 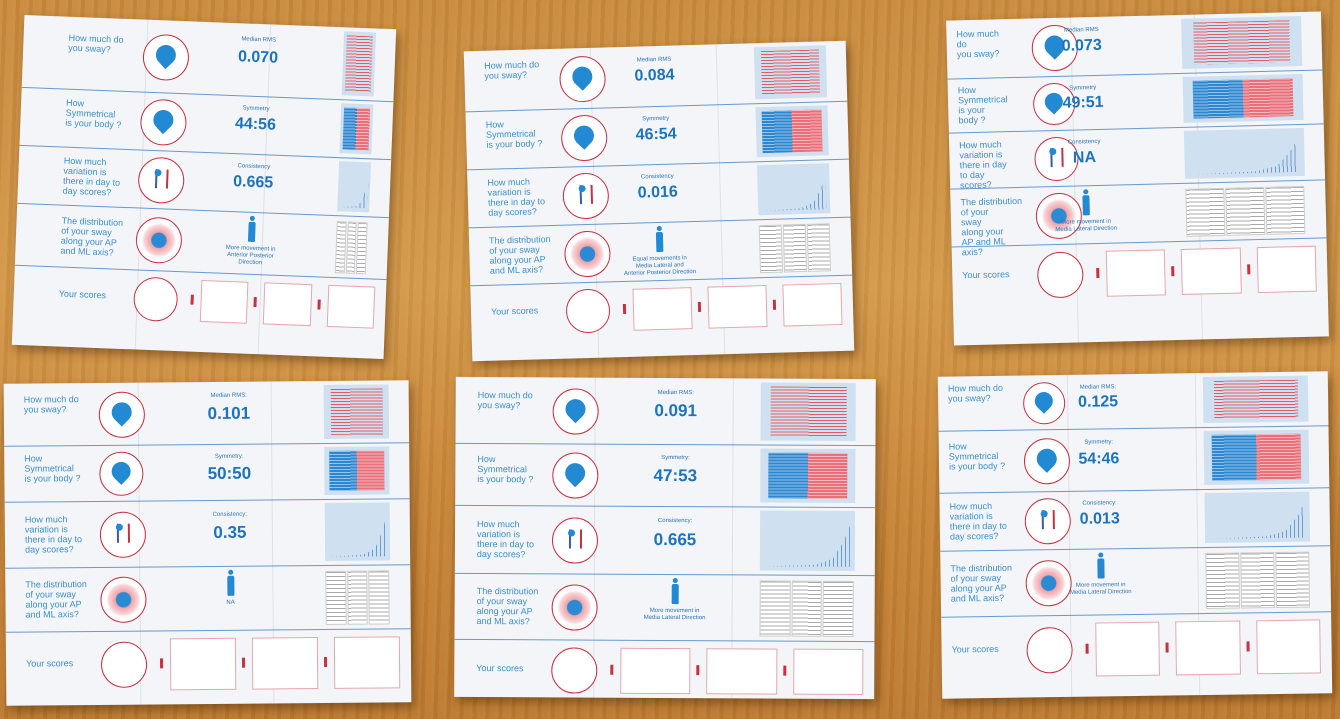 I want to click on question-text: How much do you sway?, so click(x=51, y=404).